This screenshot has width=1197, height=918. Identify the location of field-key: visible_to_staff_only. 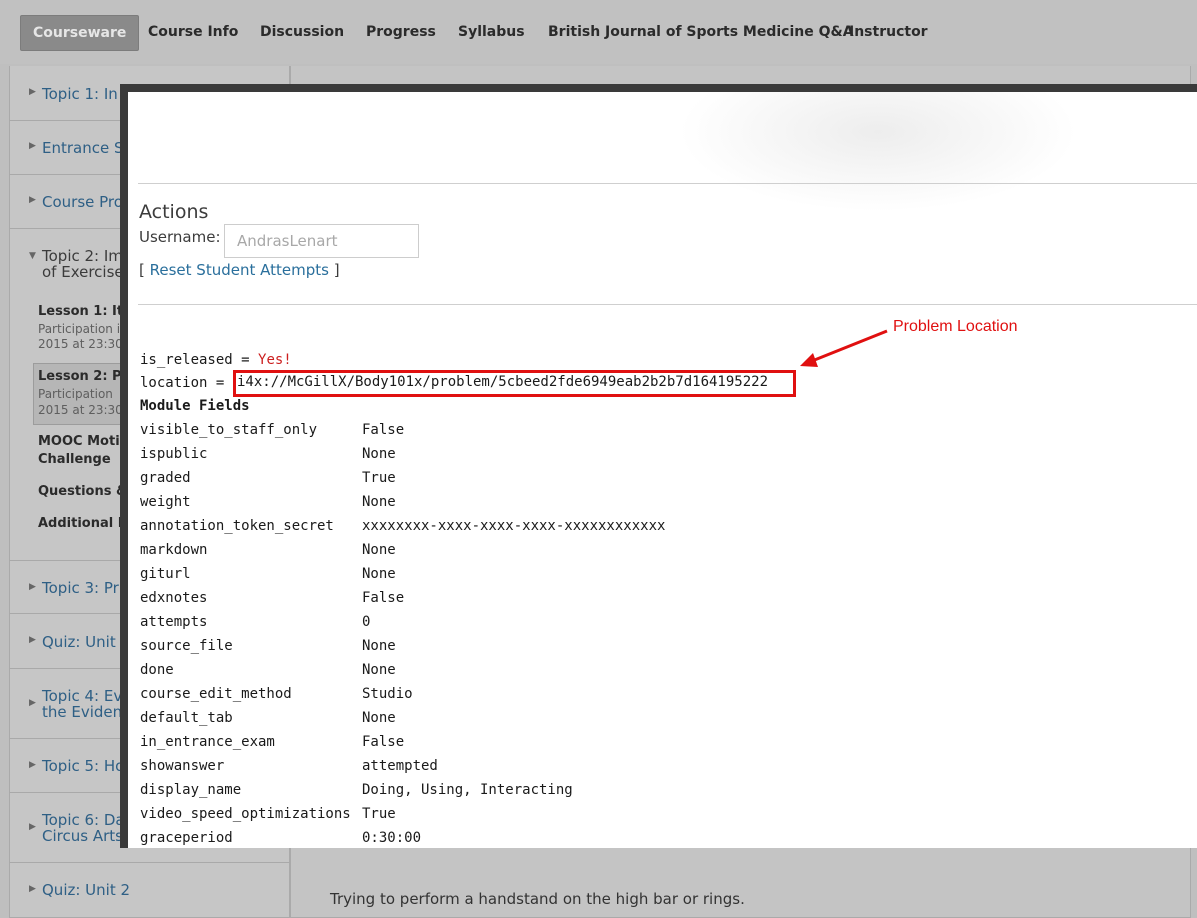
(229, 430).